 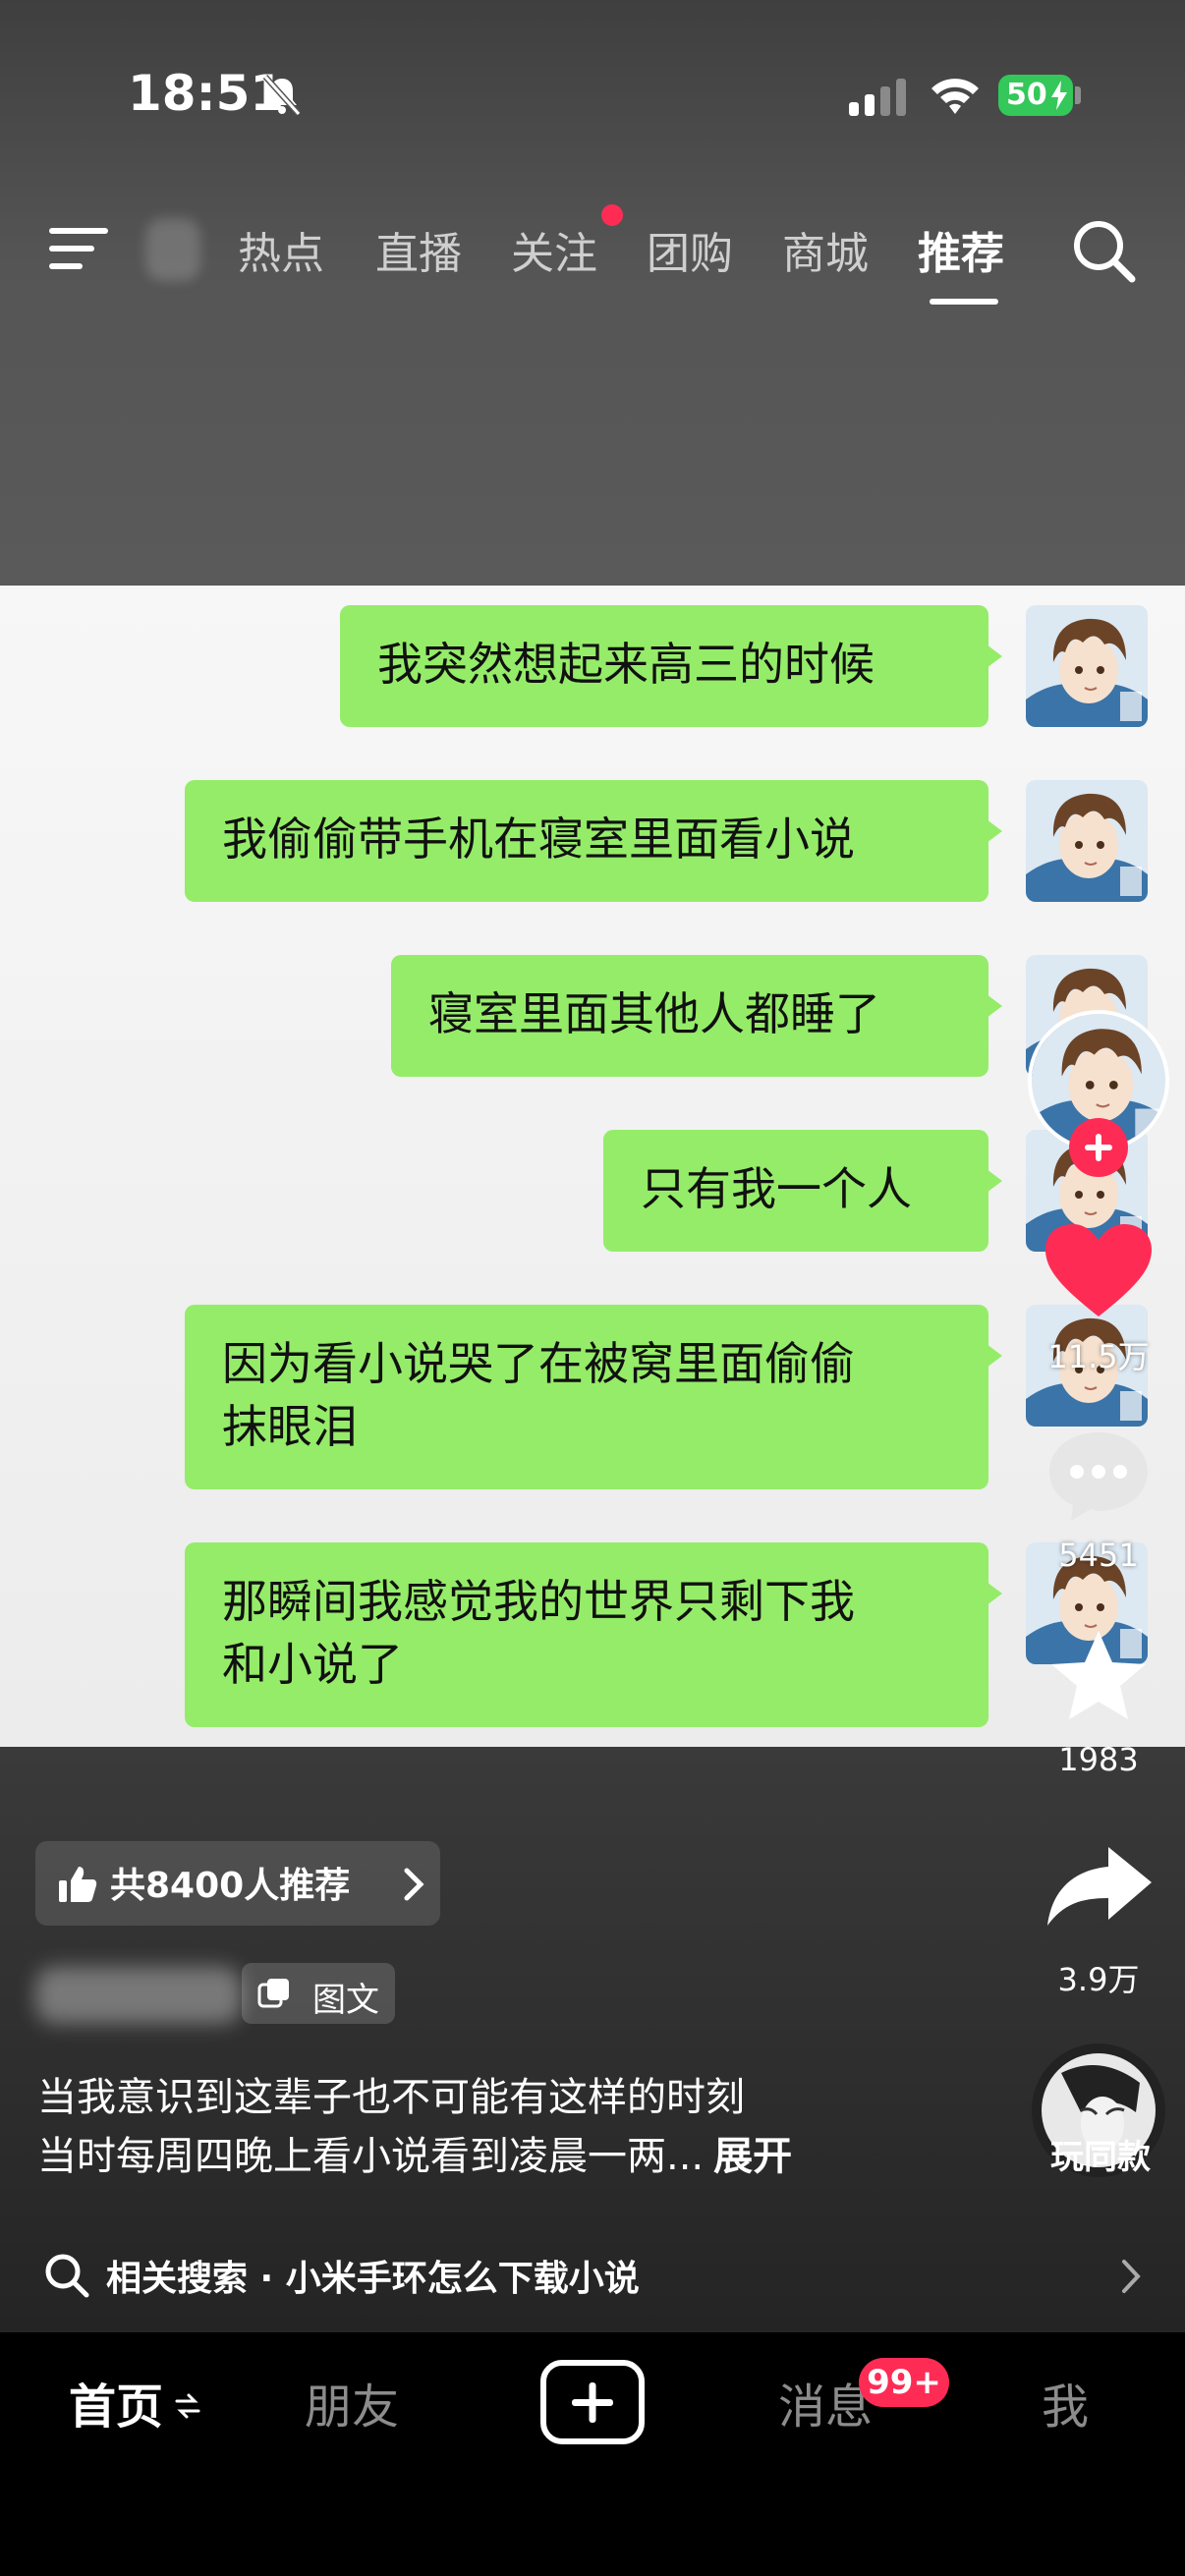 What do you see at coordinates (313, 1664) in the screenshot?
I see `chat-message-line: 和小说了` at bounding box center [313, 1664].